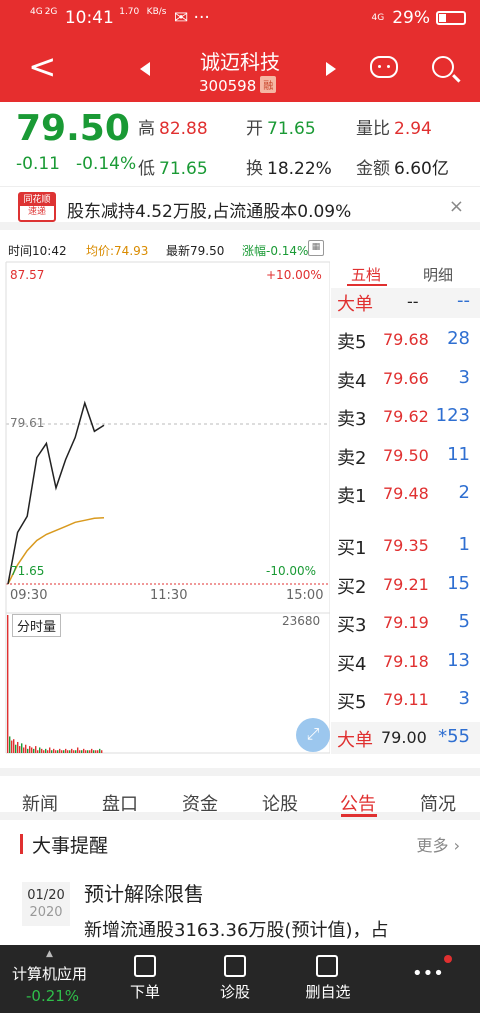  I want to click on status-bar: 4G 2G 10:41 1.70 KB/s ✉ ··· 4G 29%, so click(240, 18).